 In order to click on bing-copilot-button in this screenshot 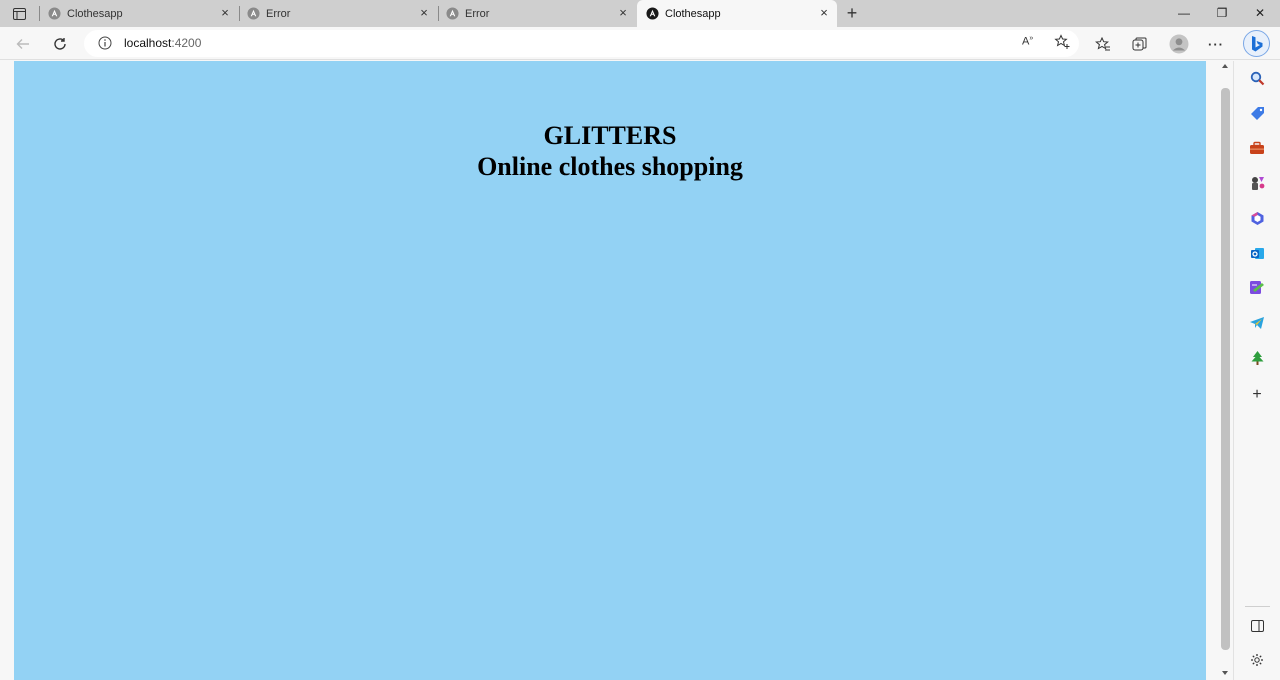, I will do `click(1256, 43)`.